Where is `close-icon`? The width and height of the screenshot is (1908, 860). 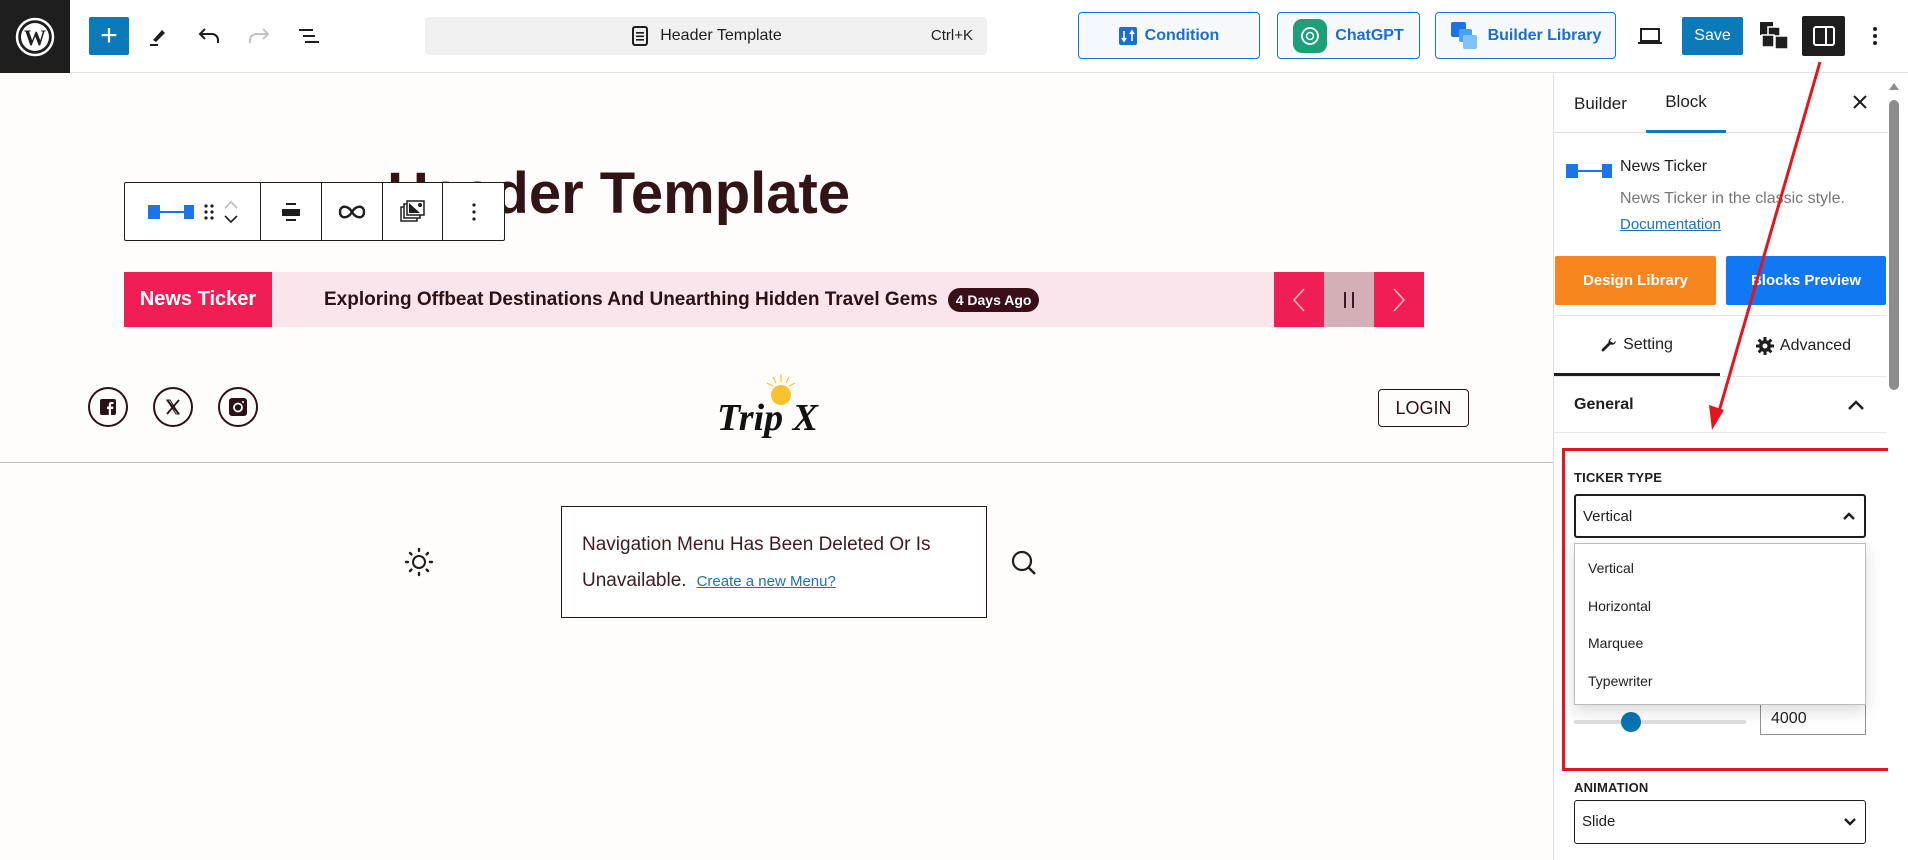
close-icon is located at coordinates (1860, 102).